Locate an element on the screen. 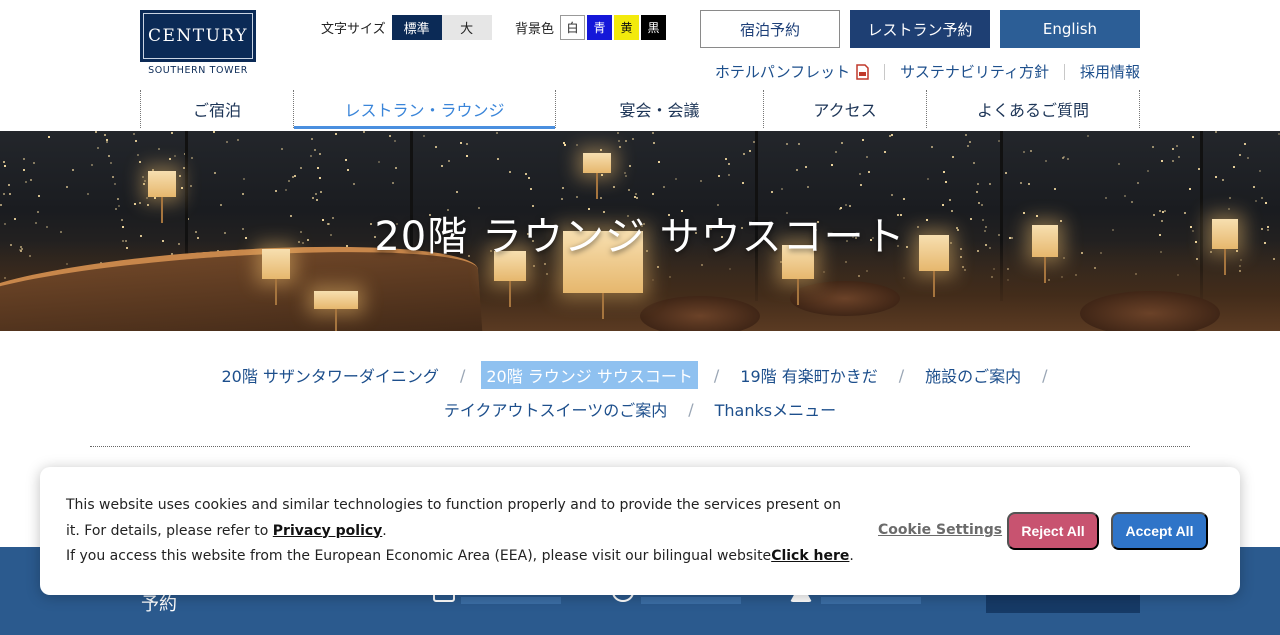  english-button: English is located at coordinates (1070, 29).